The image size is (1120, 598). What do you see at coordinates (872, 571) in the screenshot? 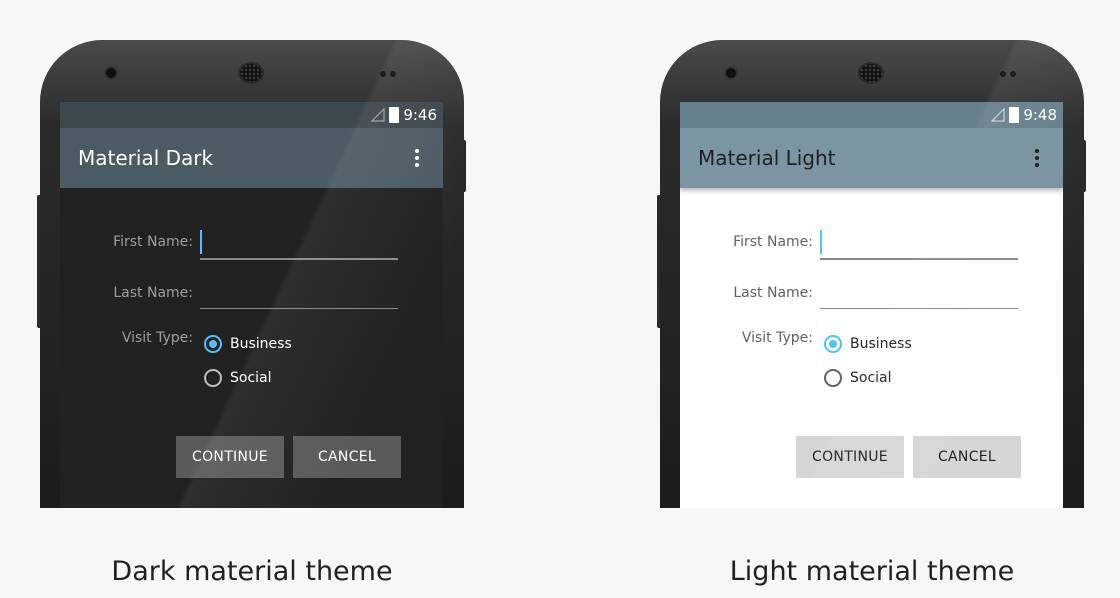
I see `caption-light: Light material theme` at bounding box center [872, 571].